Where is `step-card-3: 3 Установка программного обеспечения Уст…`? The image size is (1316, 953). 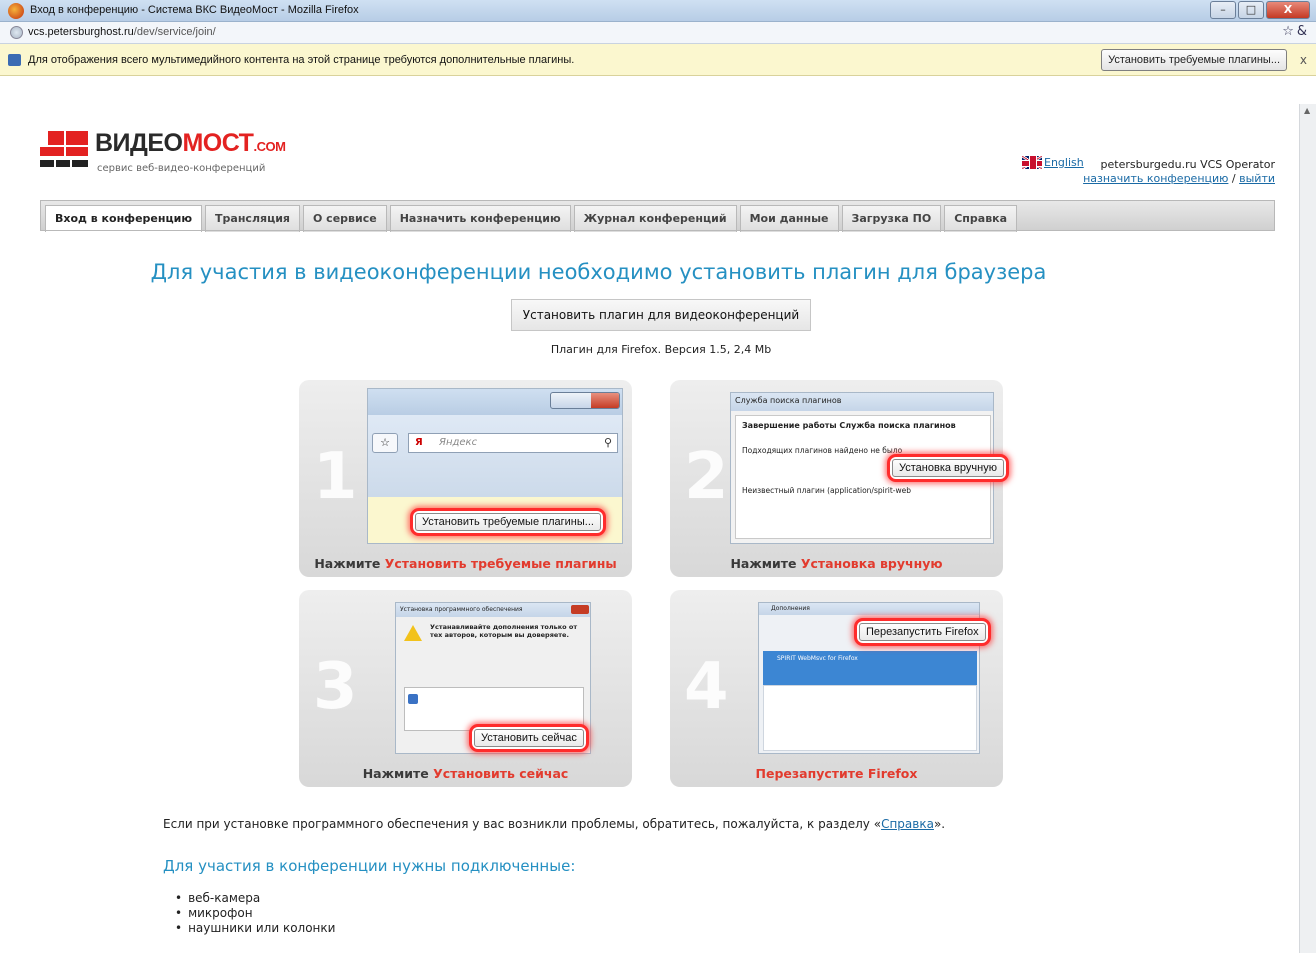 step-card-3: 3 Установка программного обеспечения Уст… is located at coordinates (465, 688).